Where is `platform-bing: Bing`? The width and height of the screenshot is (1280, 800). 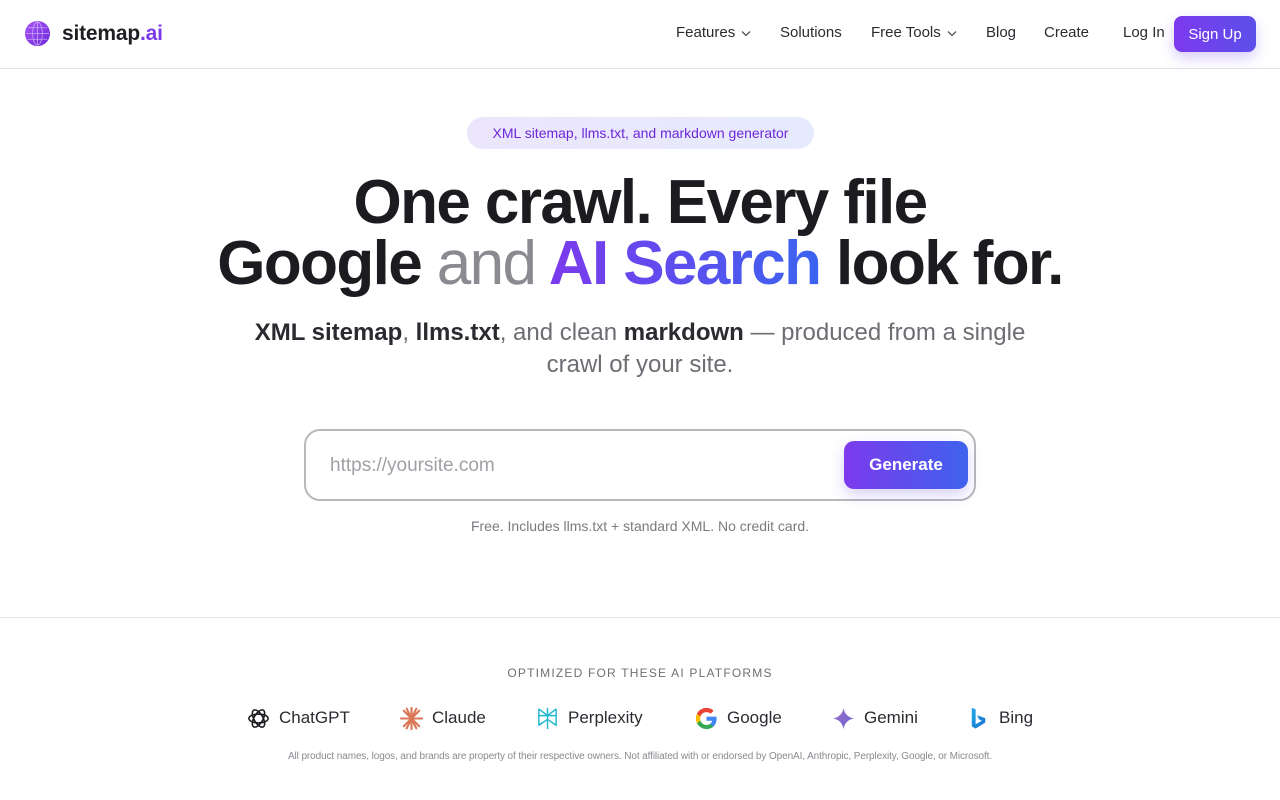
platform-bing: Bing is located at coordinates (999, 718).